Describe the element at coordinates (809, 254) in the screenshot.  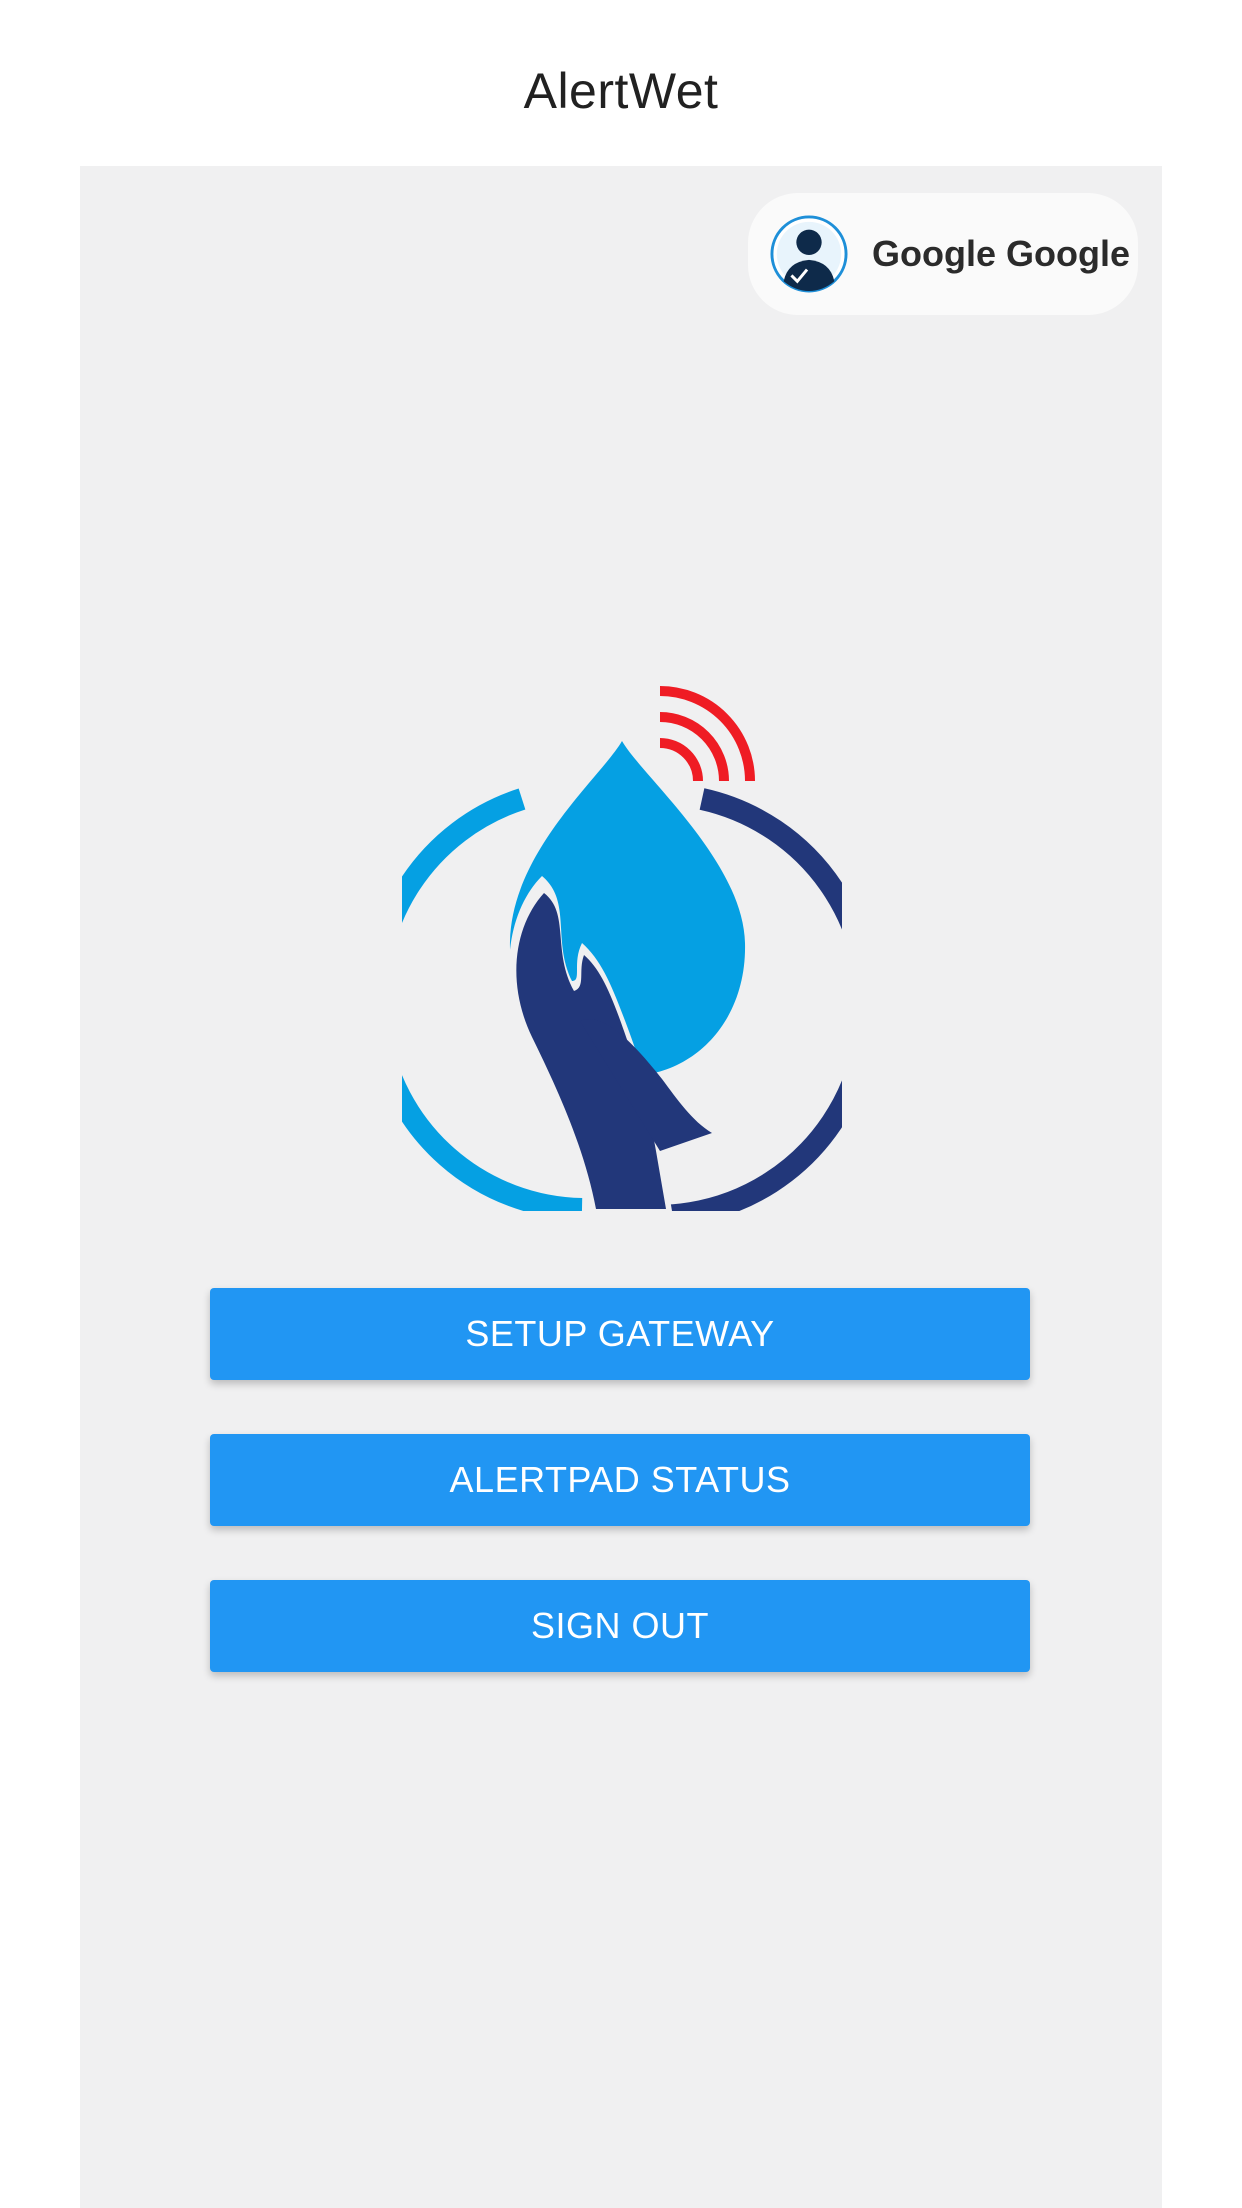
I see `user-avatar-icon` at that location.